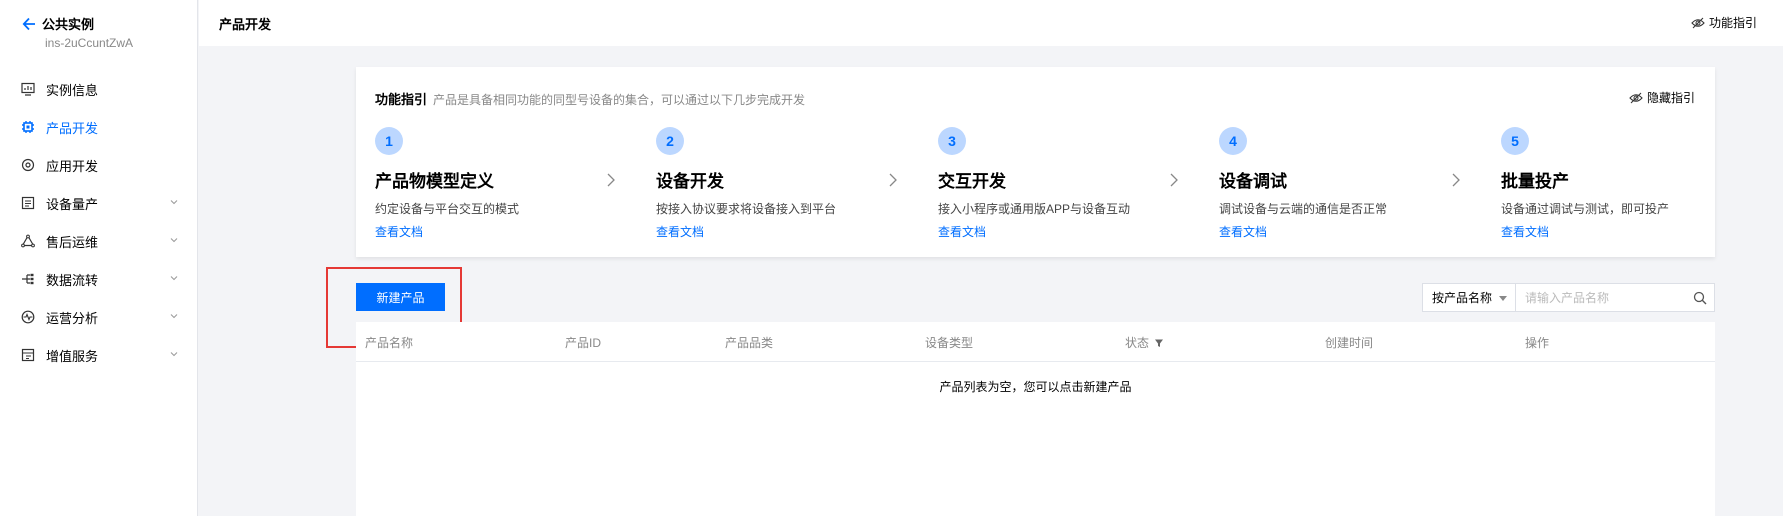 This screenshot has height=516, width=1783. What do you see at coordinates (389, 141) in the screenshot?
I see `step-number: 1` at bounding box center [389, 141].